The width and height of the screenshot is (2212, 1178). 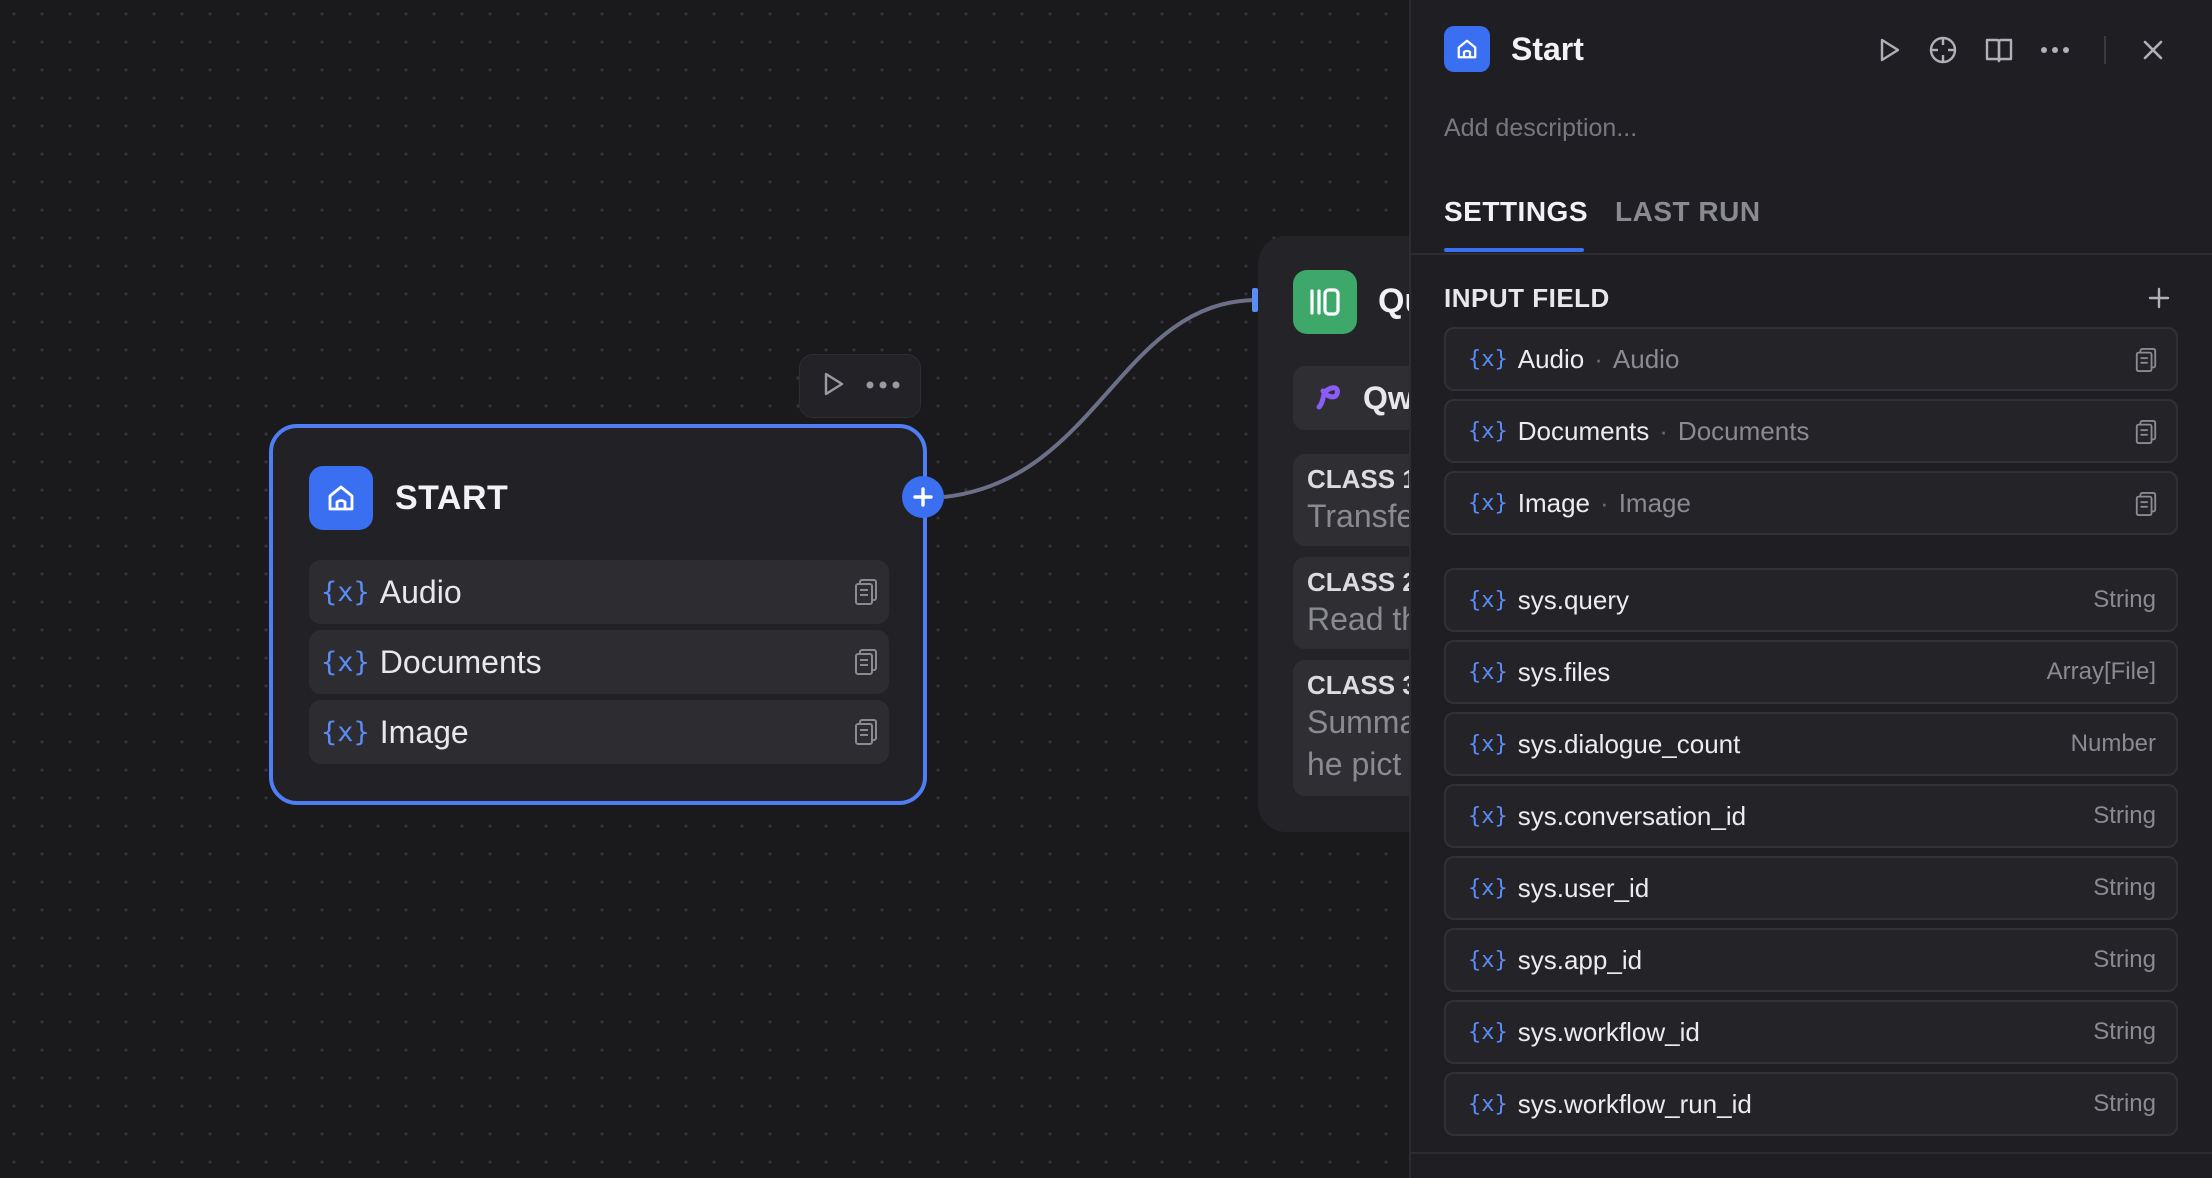 What do you see at coordinates (1551, 358) in the screenshot?
I see `field-name: Audio` at bounding box center [1551, 358].